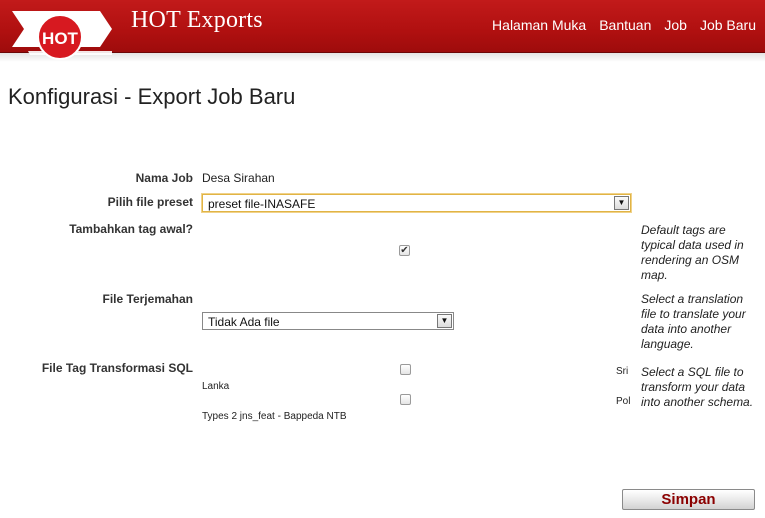 The width and height of the screenshot is (765, 518). What do you see at coordinates (60, 38) in the screenshot?
I see `logo-text: HOT` at bounding box center [60, 38].